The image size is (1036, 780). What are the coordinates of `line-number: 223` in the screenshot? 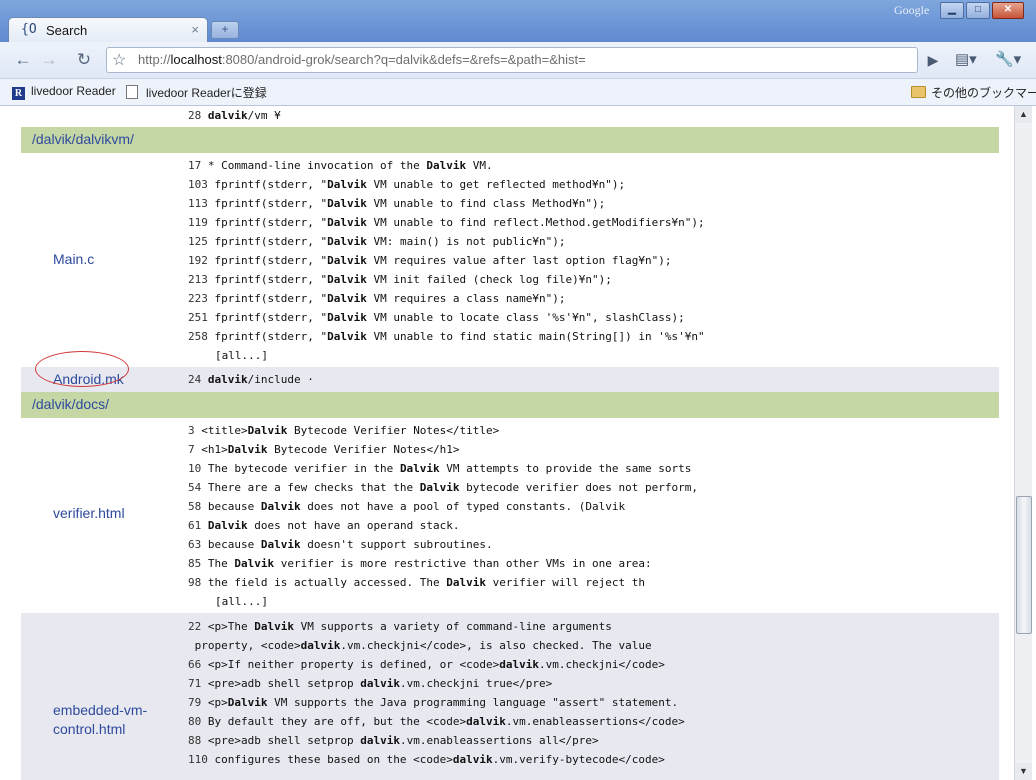 It's located at (198, 298).